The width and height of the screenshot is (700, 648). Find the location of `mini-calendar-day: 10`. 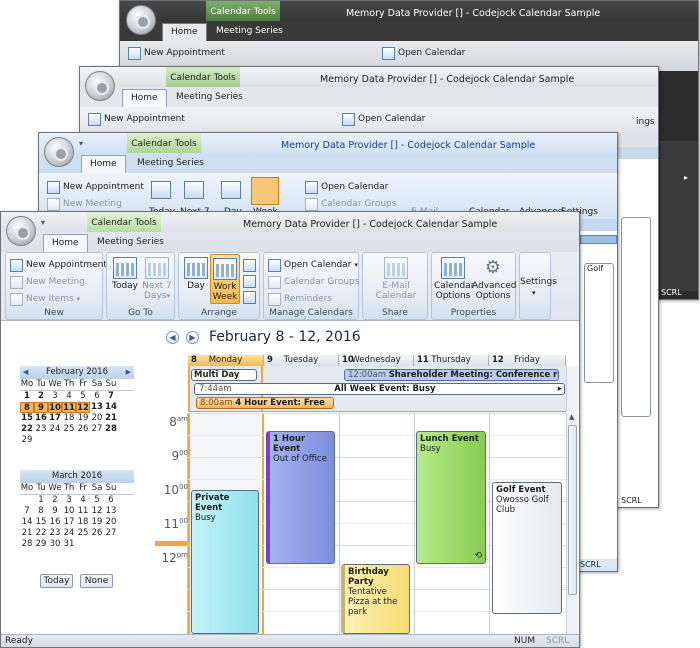

mini-calendar-day: 10 is located at coordinates (55, 407).